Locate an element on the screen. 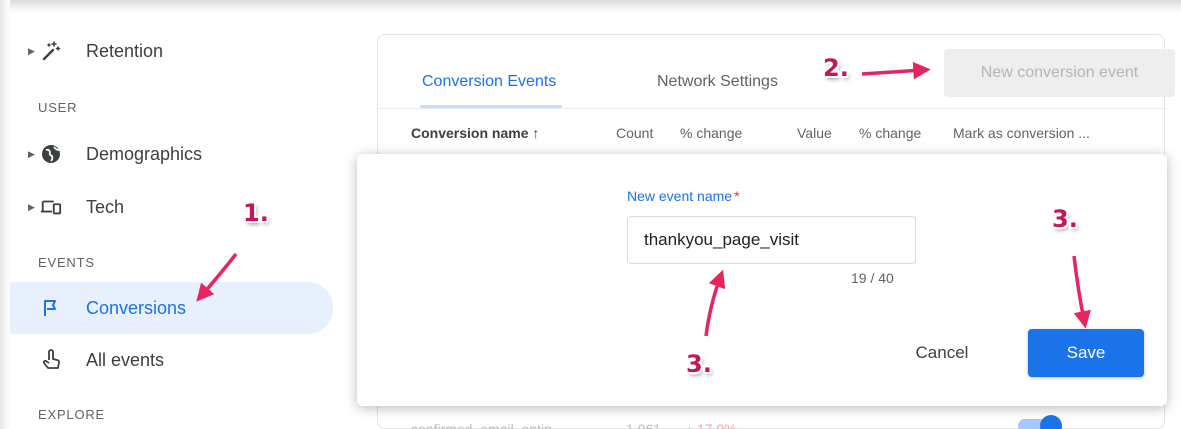 This screenshot has width=1181, height=429. sidebar-item-label: Retention is located at coordinates (125, 50).